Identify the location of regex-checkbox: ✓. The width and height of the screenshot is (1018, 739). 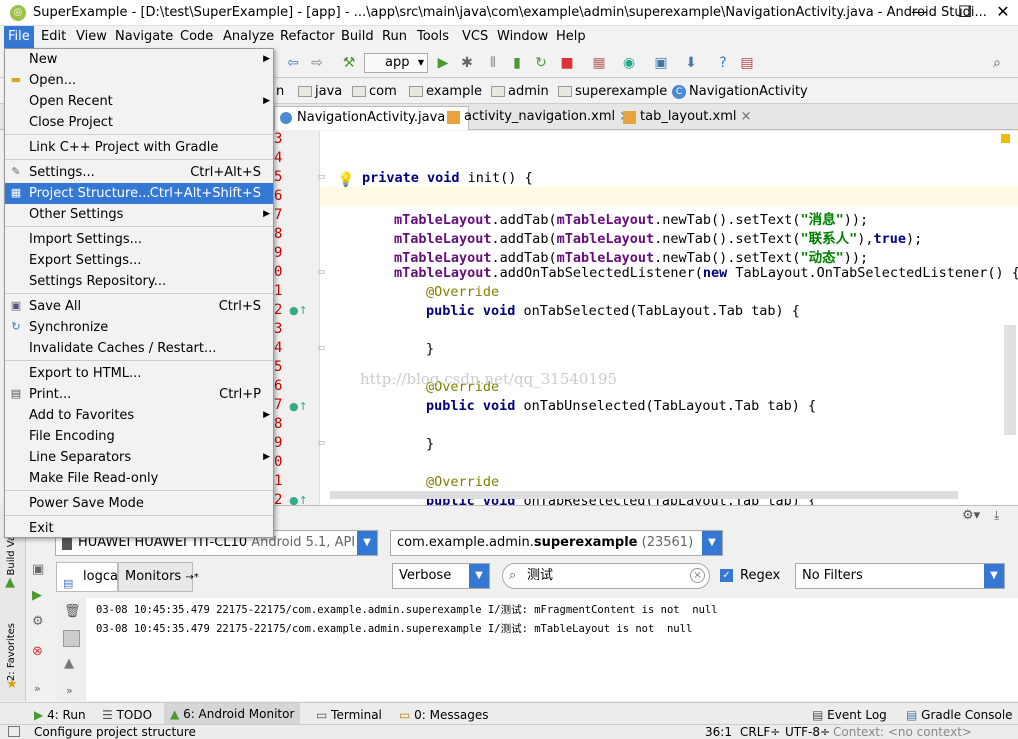
(726, 575).